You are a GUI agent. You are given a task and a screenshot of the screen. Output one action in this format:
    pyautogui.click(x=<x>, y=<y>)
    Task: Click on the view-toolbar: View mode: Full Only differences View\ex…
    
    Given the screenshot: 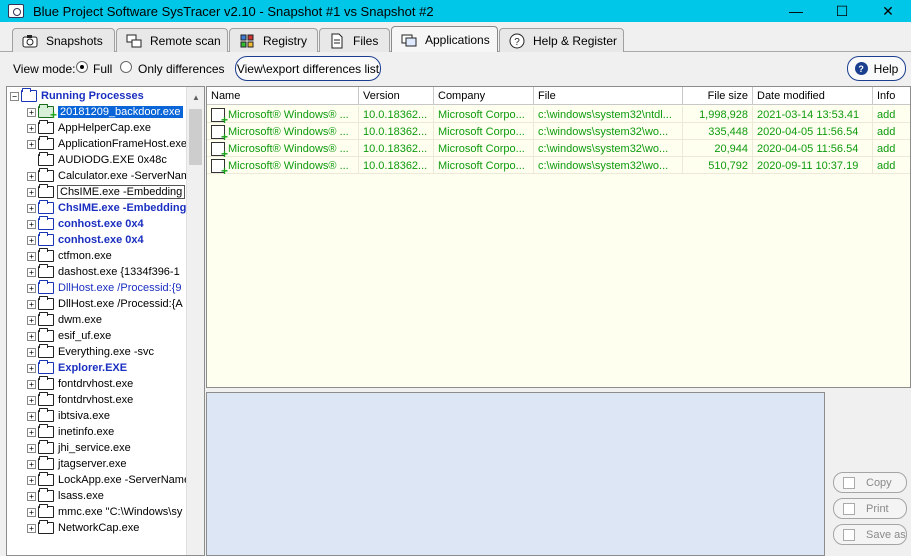 What is the action you would take?
    pyautogui.click(x=455, y=69)
    